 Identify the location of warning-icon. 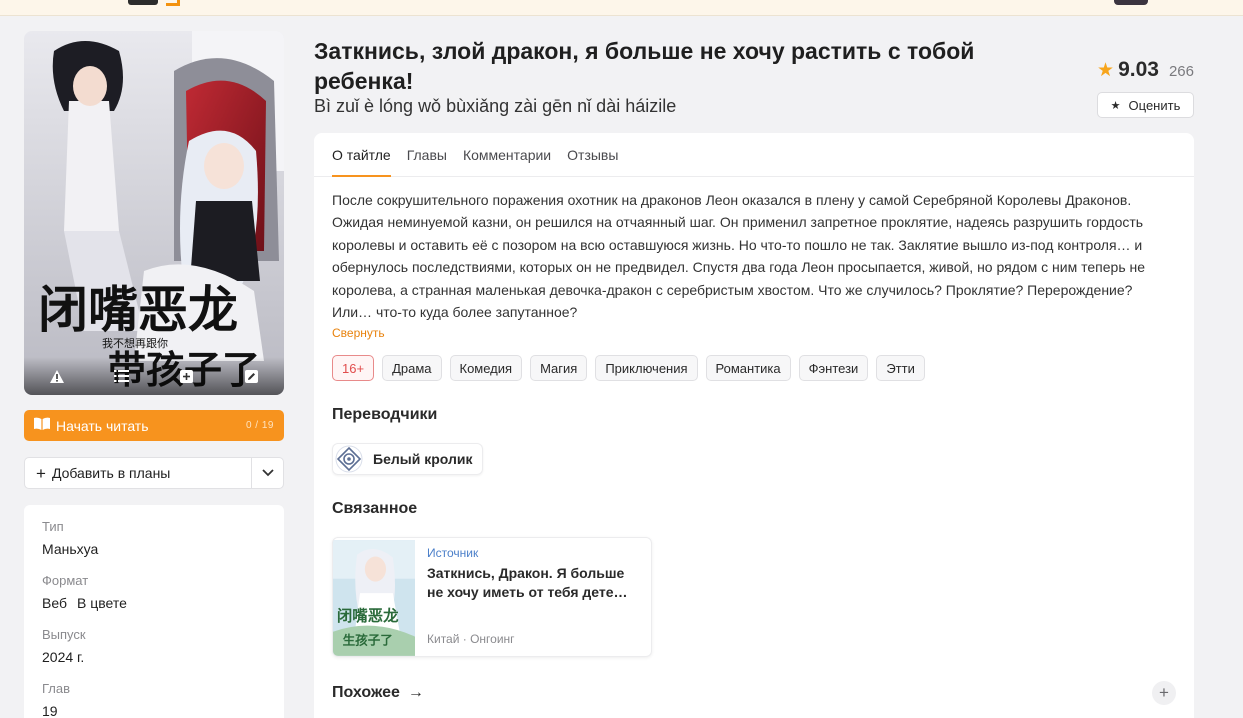
(57, 376).